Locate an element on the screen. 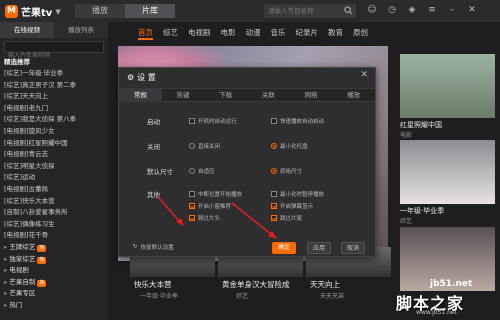 The width and height of the screenshot is (500, 320). option-adaptive: 自适应 is located at coordinates (202, 171).